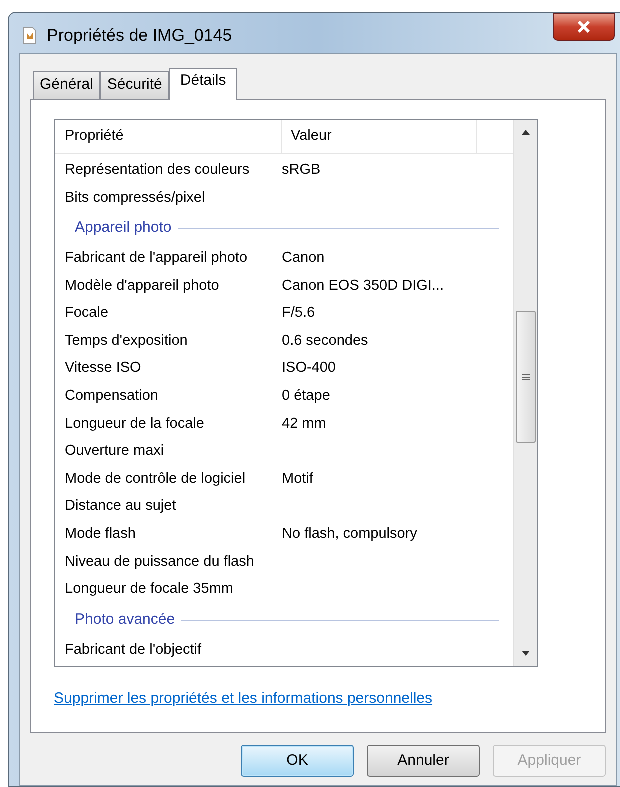 Image resolution: width=620 pixels, height=787 pixels. Describe the element at coordinates (526, 653) in the screenshot. I see `scroll-down-icon` at that location.